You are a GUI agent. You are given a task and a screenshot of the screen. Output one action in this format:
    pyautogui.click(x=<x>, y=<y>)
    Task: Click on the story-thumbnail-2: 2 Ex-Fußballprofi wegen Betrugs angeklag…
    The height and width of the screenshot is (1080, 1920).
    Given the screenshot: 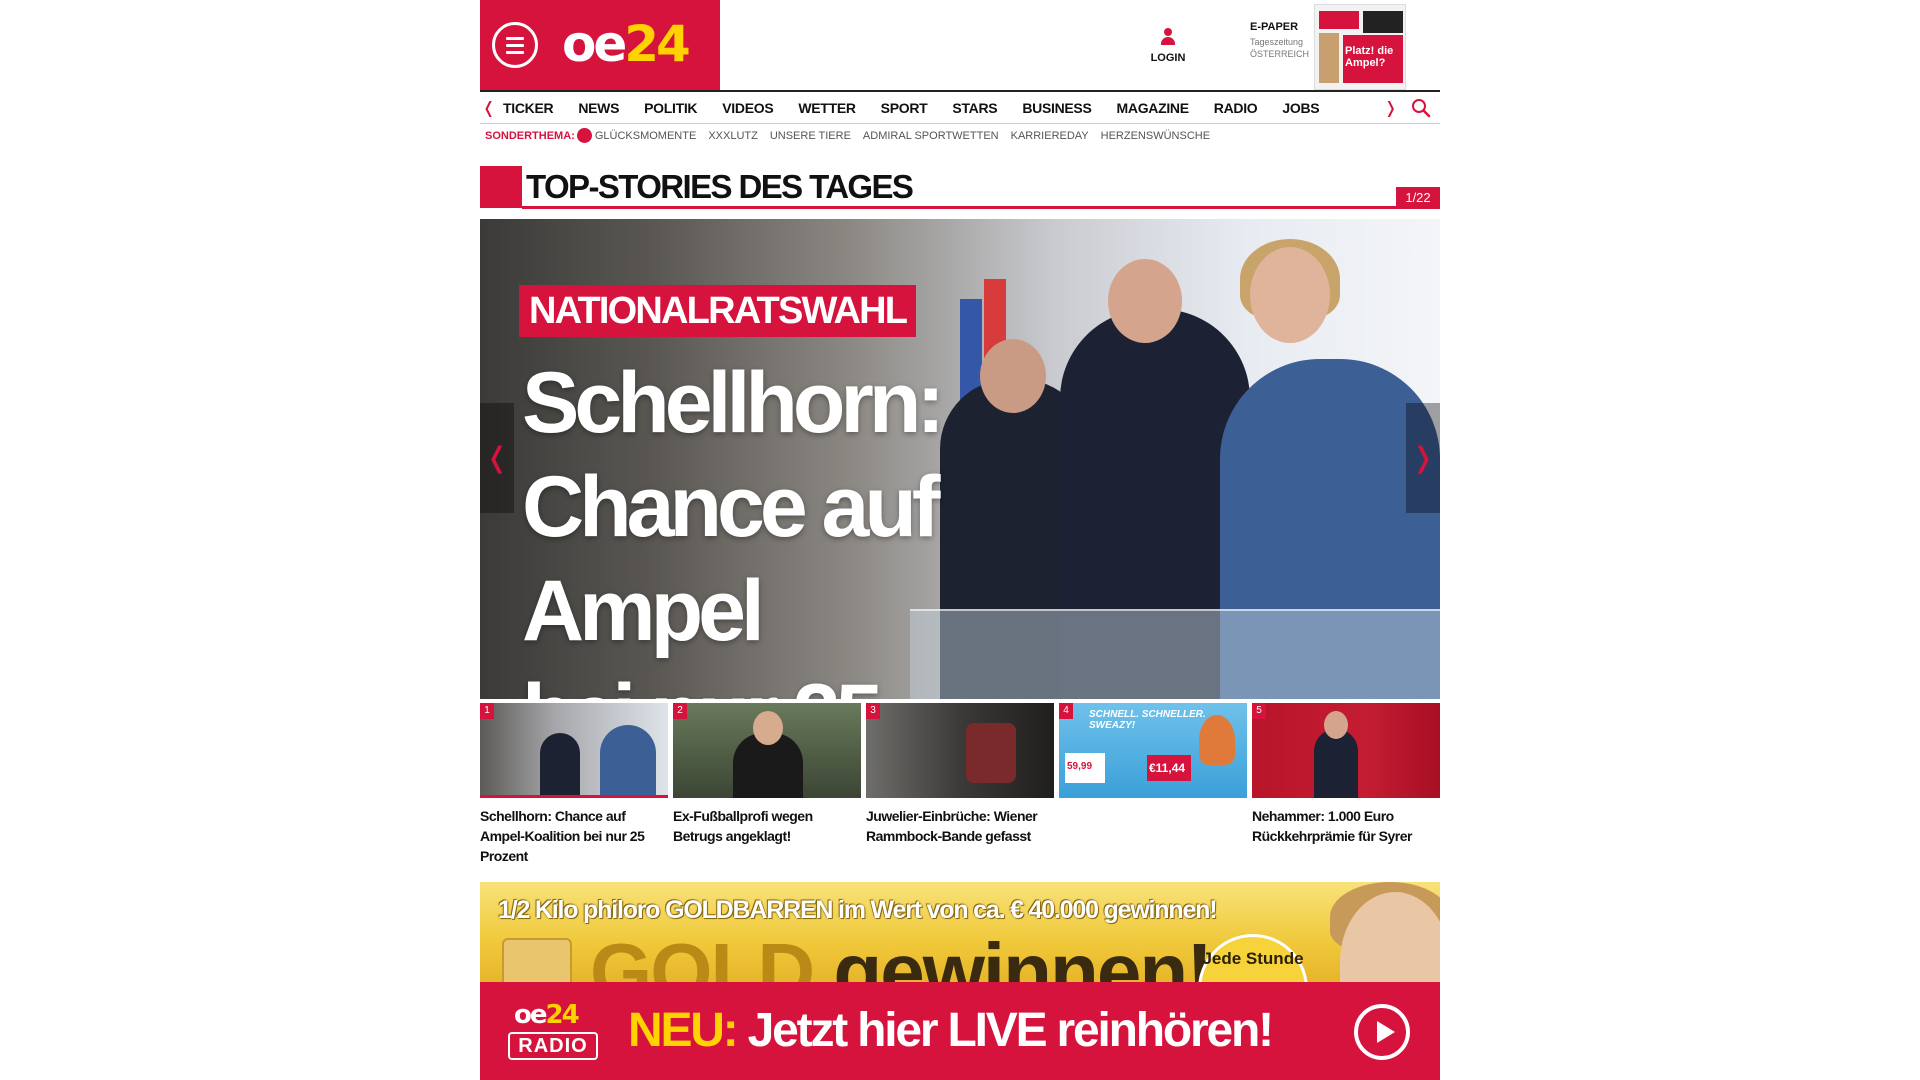 What is the action you would take?
    pyautogui.click(x=767, y=774)
    